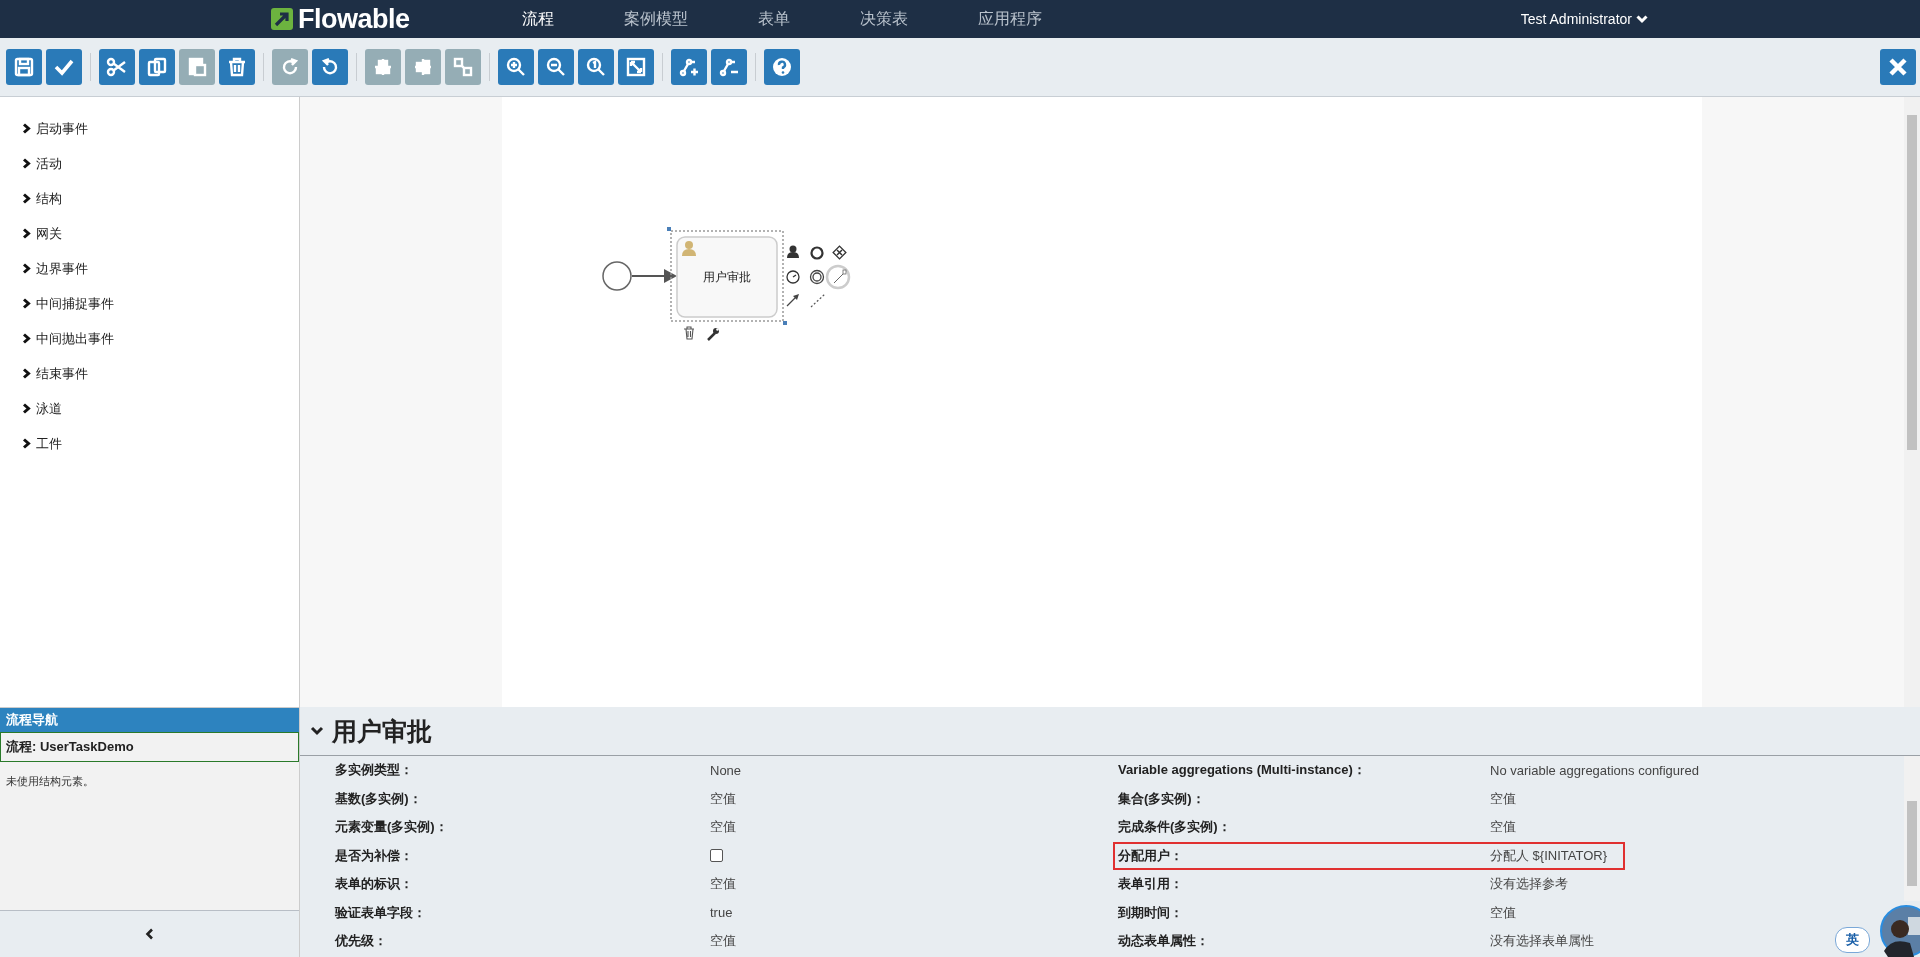  I want to click on property-value: 分配人 ${INITATOR}, so click(1549, 855).